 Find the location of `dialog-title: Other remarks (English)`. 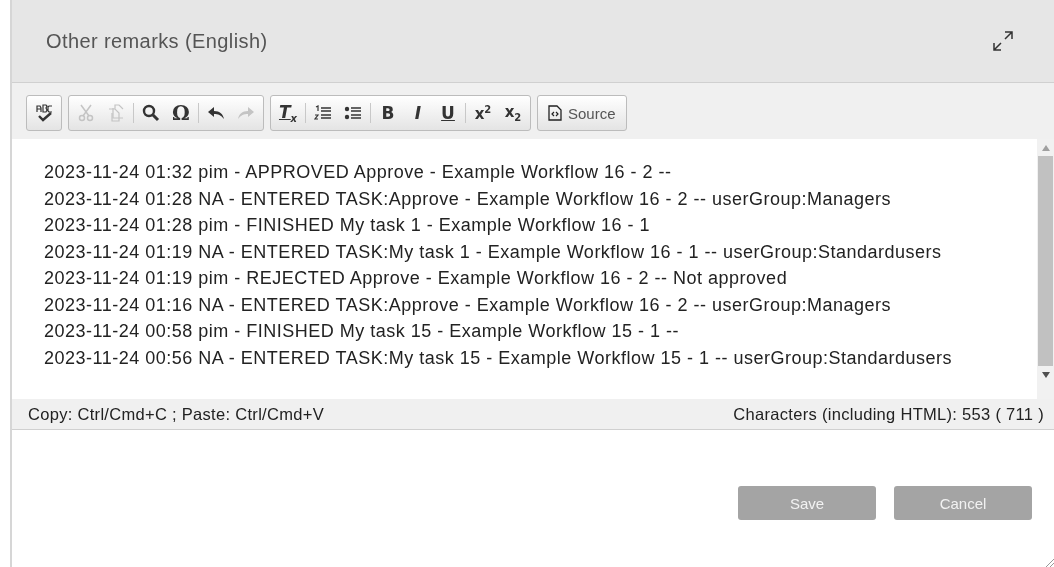

dialog-title: Other remarks (English) is located at coordinates (157, 41).